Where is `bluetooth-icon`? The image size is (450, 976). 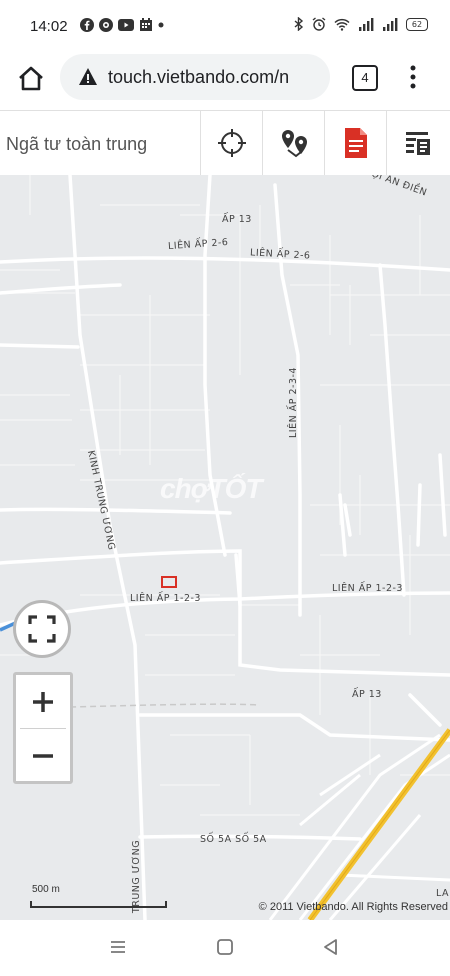
bluetooth-icon is located at coordinates (299, 24).